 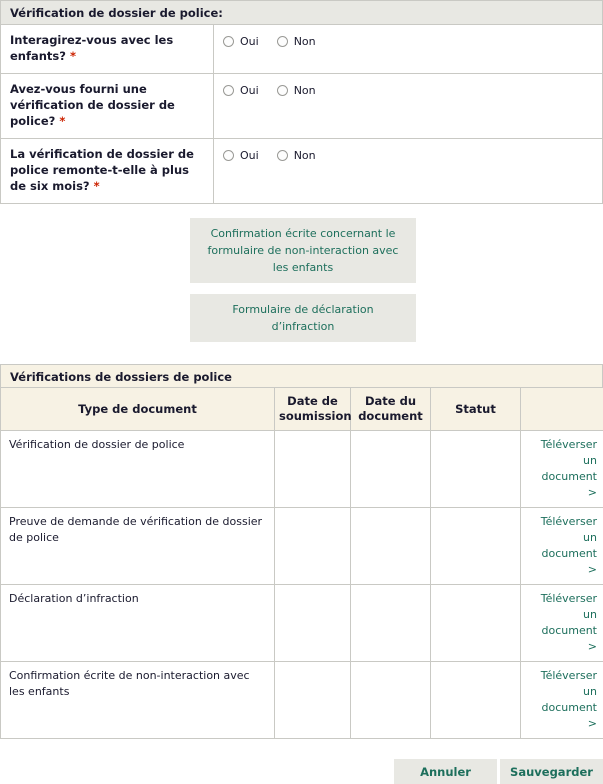 What do you see at coordinates (138, 469) in the screenshot?
I see `cell-document-type: Vérification de dossier de police` at bounding box center [138, 469].